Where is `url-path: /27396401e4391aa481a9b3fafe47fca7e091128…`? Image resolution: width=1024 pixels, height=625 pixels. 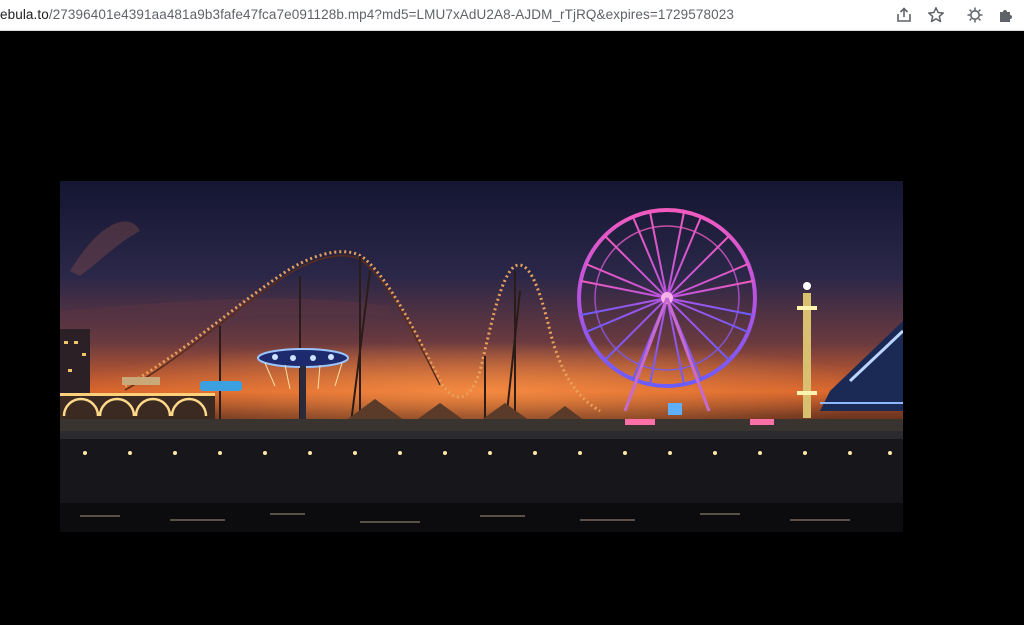
url-path: /27396401e4391aa481a9b3fafe47fca7e091128… is located at coordinates (391, 14).